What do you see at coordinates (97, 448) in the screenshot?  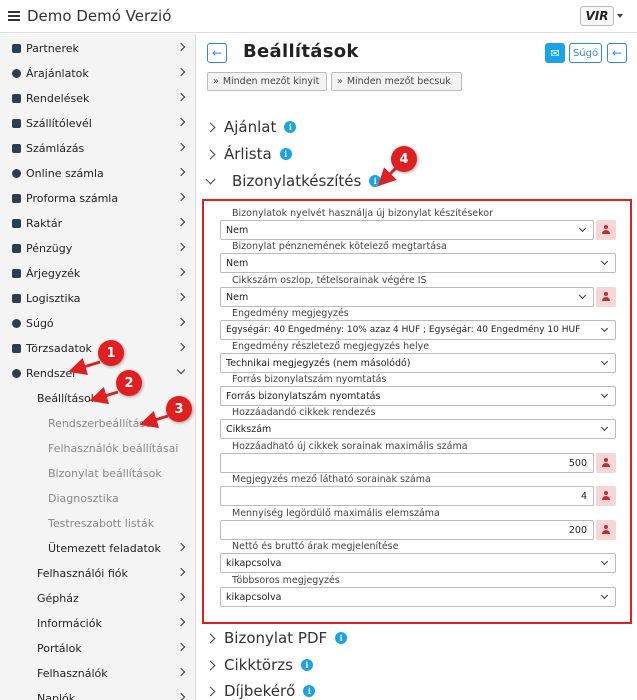 I see `sidebar-item-felhasznalok-beallitasai: Felhasználók beállításai` at bounding box center [97, 448].